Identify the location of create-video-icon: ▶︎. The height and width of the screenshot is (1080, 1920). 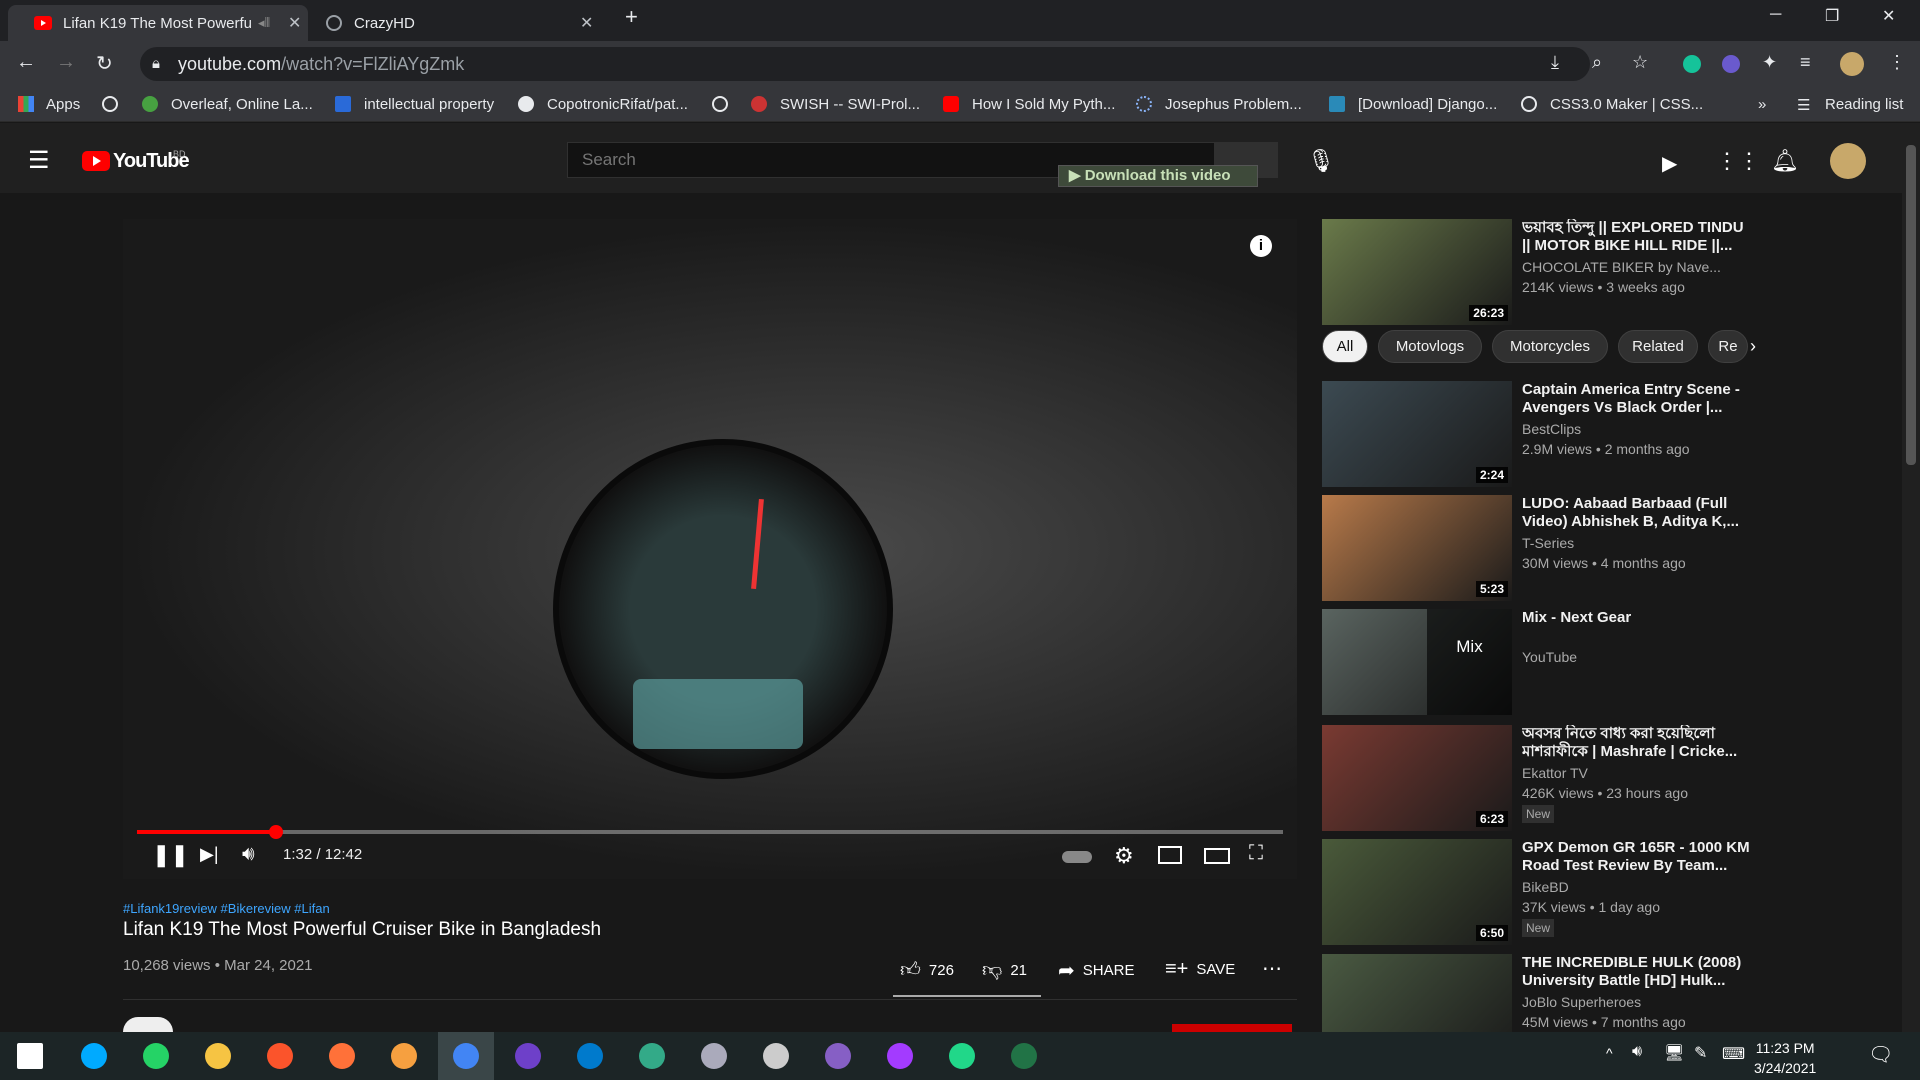
(1669, 163).